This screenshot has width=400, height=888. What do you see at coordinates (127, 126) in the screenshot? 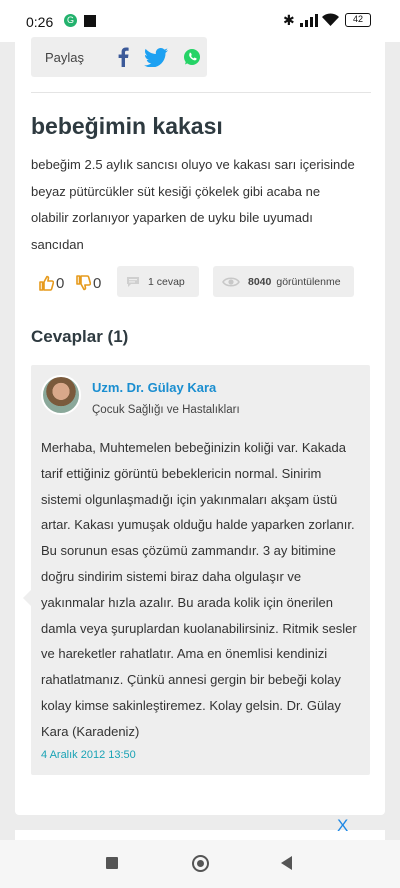
I see `question-title: bebeğimin kakası` at bounding box center [127, 126].